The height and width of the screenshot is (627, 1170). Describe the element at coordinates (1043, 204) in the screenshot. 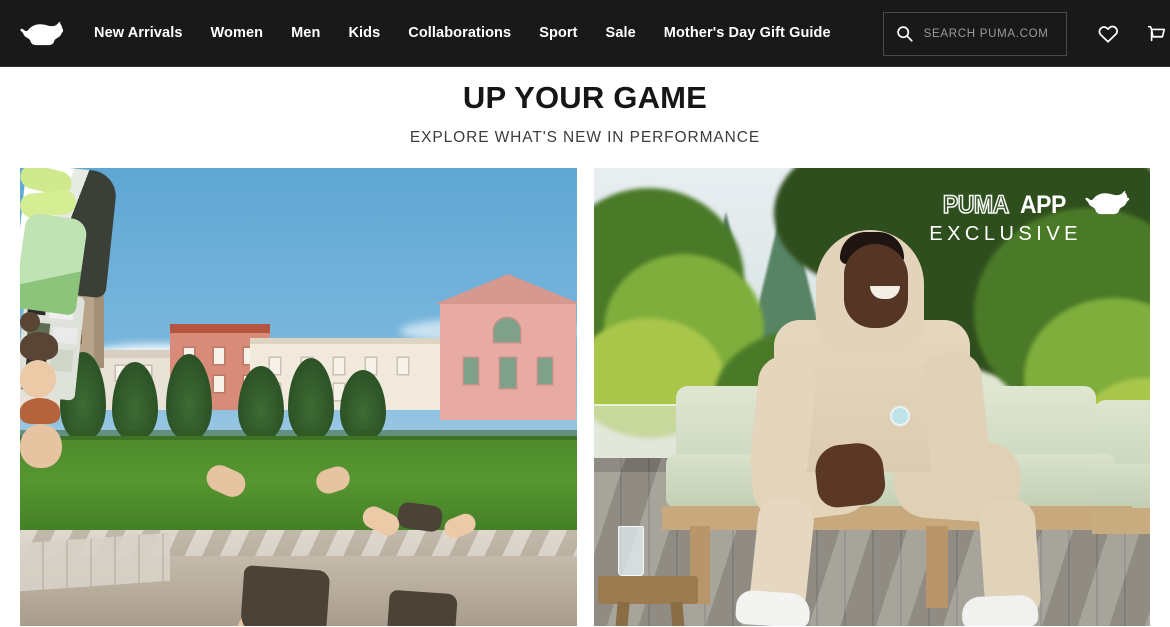

I see `overlay-app-text: APP` at that location.